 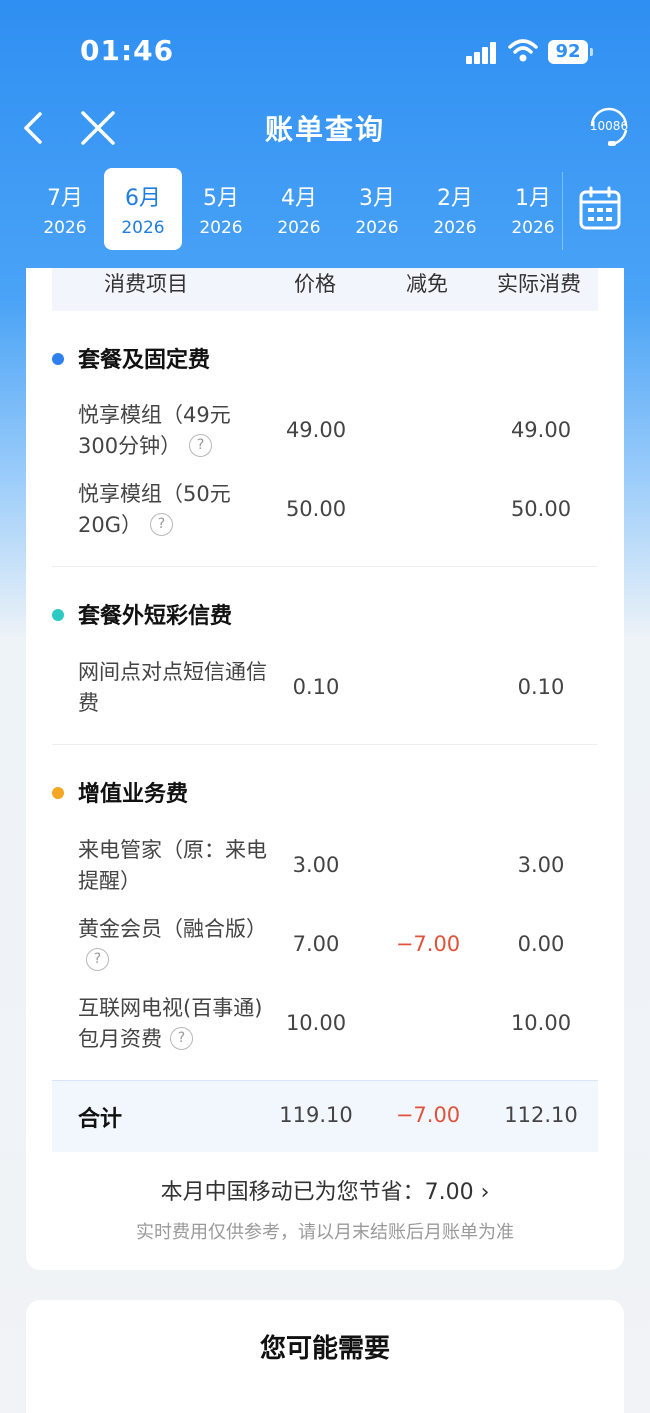 I want to click on section-title: 增值业务费, so click(x=120, y=792).